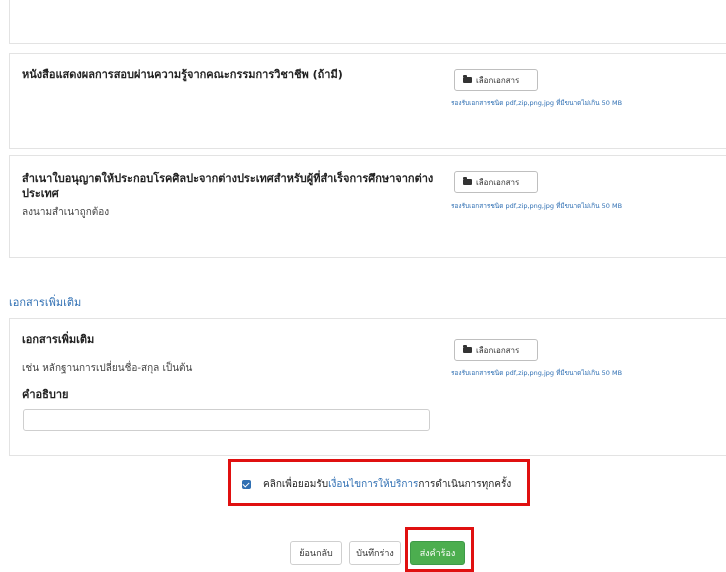  I want to click on description-label: คำอธิบาย, so click(45, 394).